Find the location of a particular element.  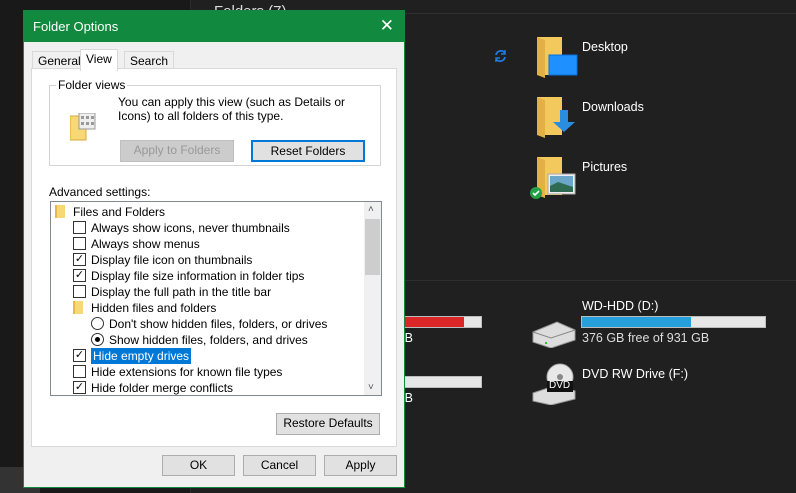

folder-name: Pictures is located at coordinates (604, 167).